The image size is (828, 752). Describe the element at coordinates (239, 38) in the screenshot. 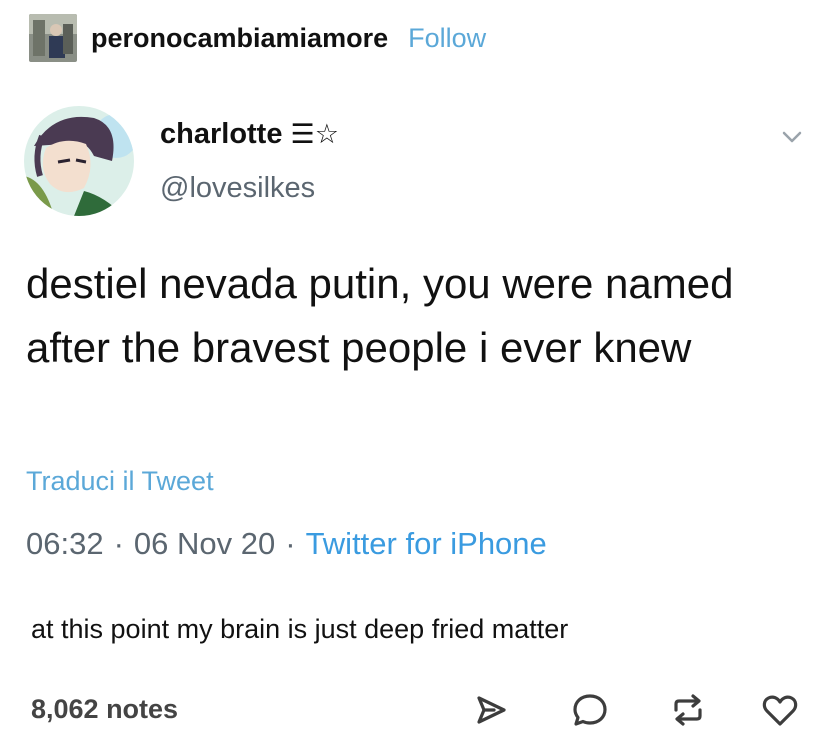

I see `blog-username: peronocambiamiamore` at that location.